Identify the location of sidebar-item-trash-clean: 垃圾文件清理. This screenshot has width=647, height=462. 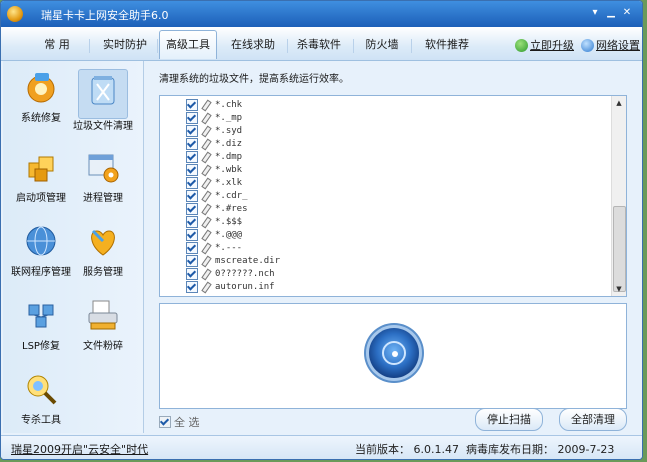
(103, 100).